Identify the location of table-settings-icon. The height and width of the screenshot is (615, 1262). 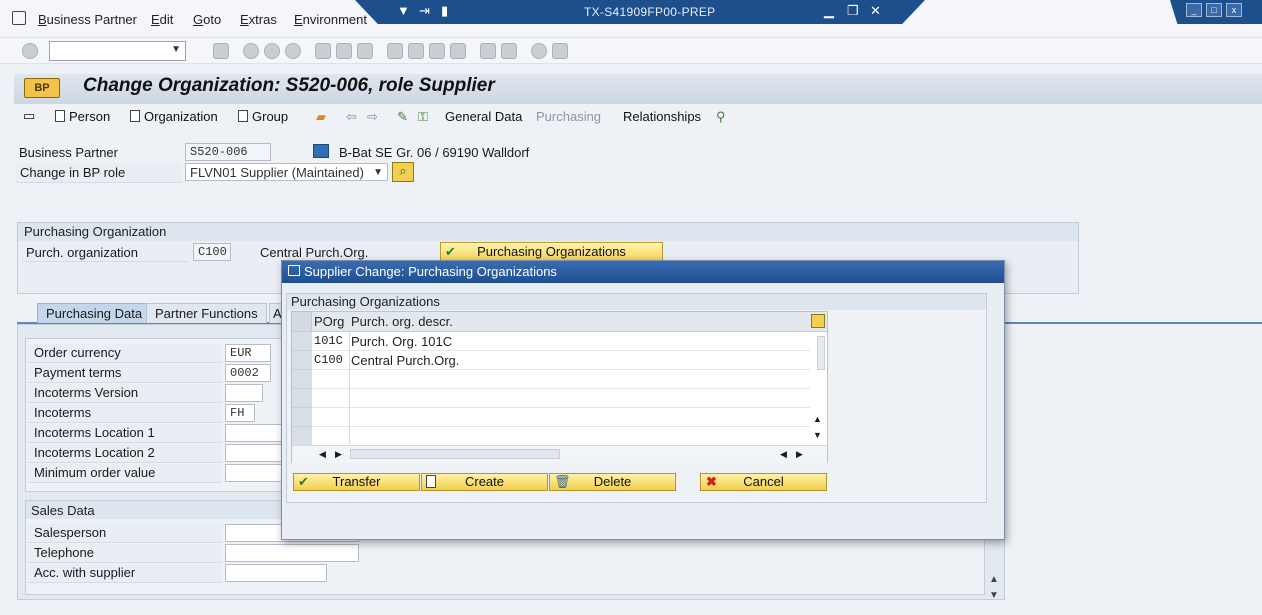
(818, 321).